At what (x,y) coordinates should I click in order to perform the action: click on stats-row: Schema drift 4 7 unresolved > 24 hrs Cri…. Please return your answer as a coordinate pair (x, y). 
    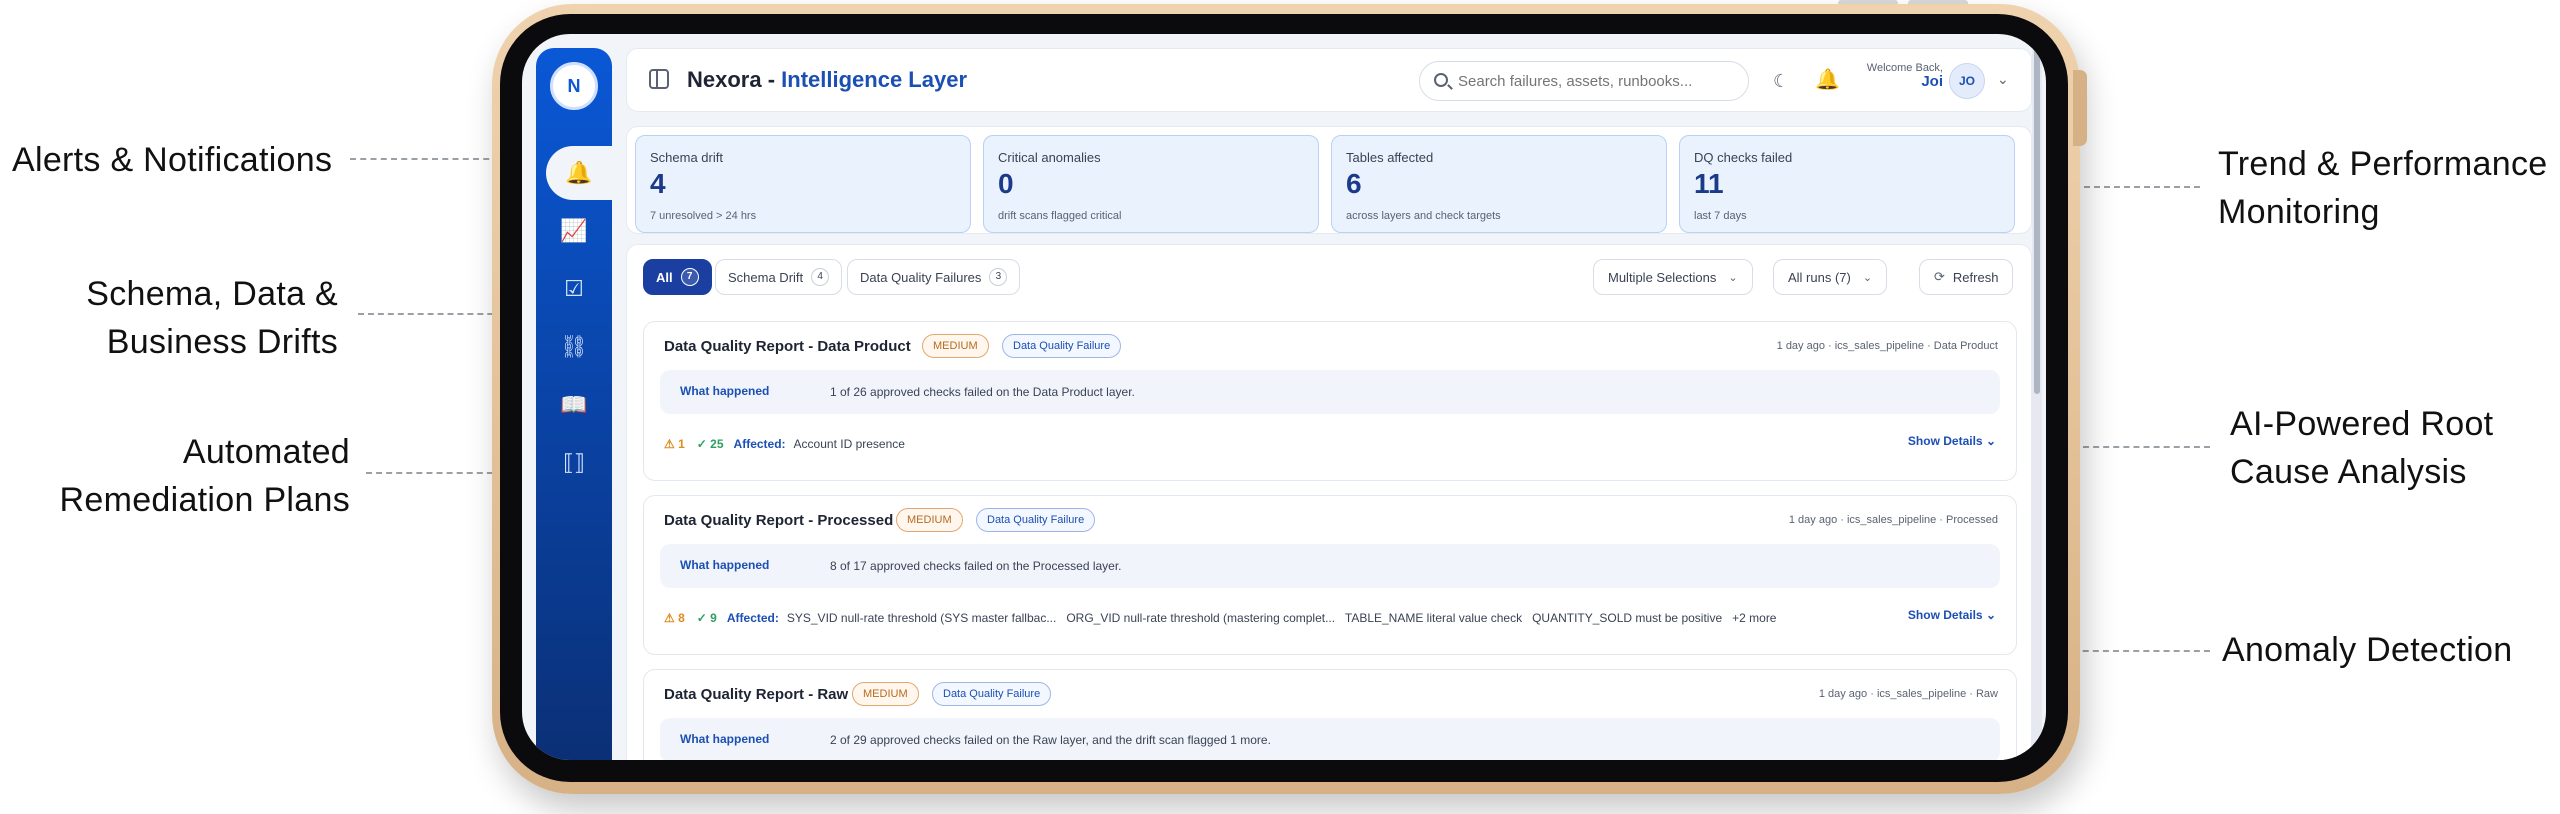
    Looking at the image, I should click on (1329, 180).